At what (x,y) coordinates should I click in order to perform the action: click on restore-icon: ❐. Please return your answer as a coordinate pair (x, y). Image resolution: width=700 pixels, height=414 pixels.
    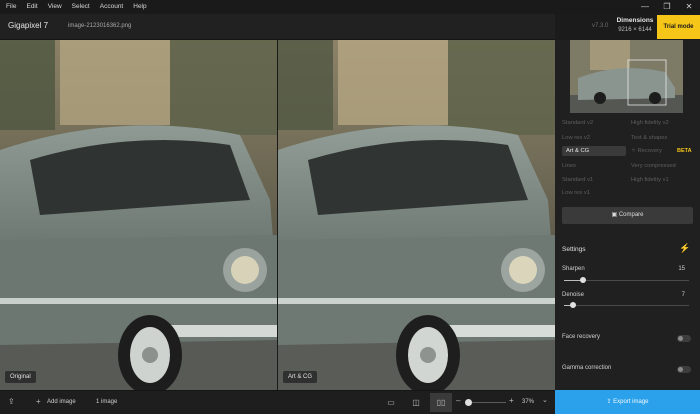
    Looking at the image, I should click on (667, 7).